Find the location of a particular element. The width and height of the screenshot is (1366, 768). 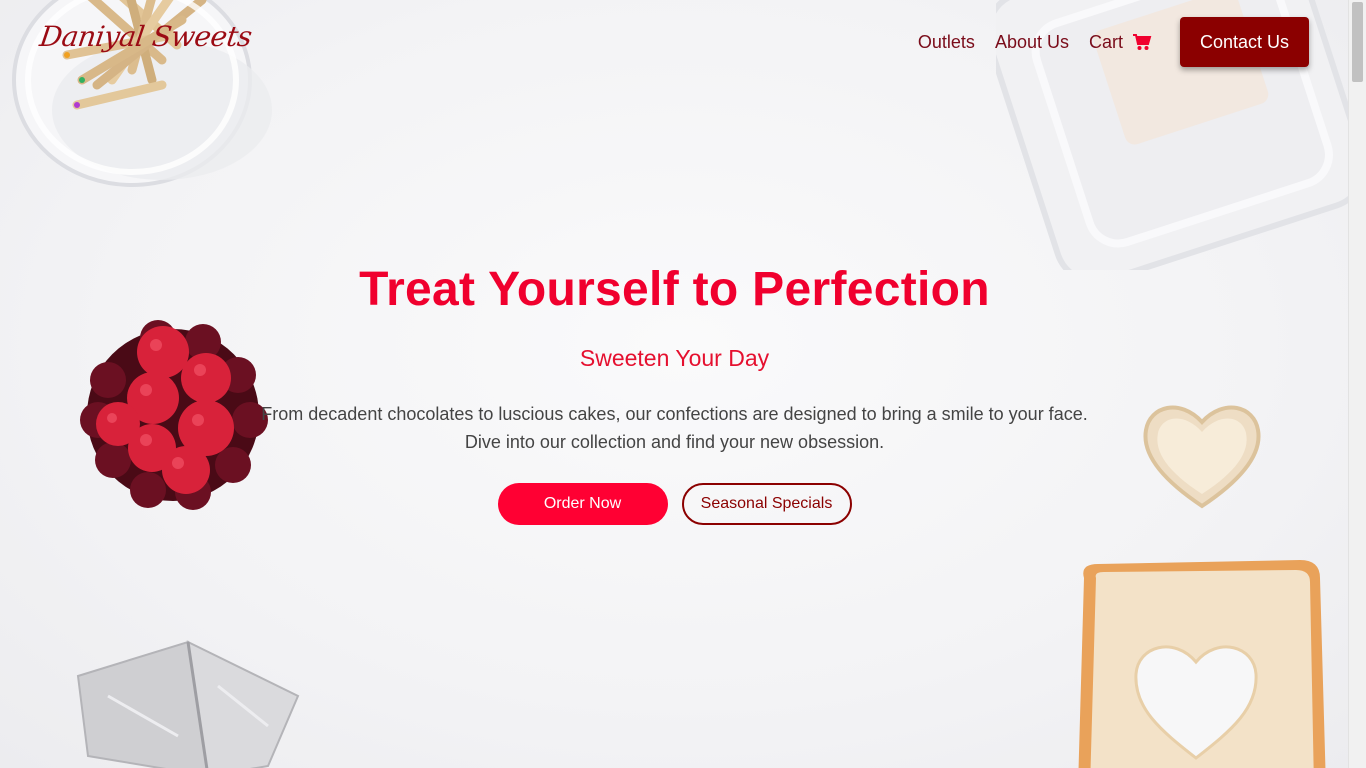

order-now-button: Order Now is located at coordinates (582, 504).